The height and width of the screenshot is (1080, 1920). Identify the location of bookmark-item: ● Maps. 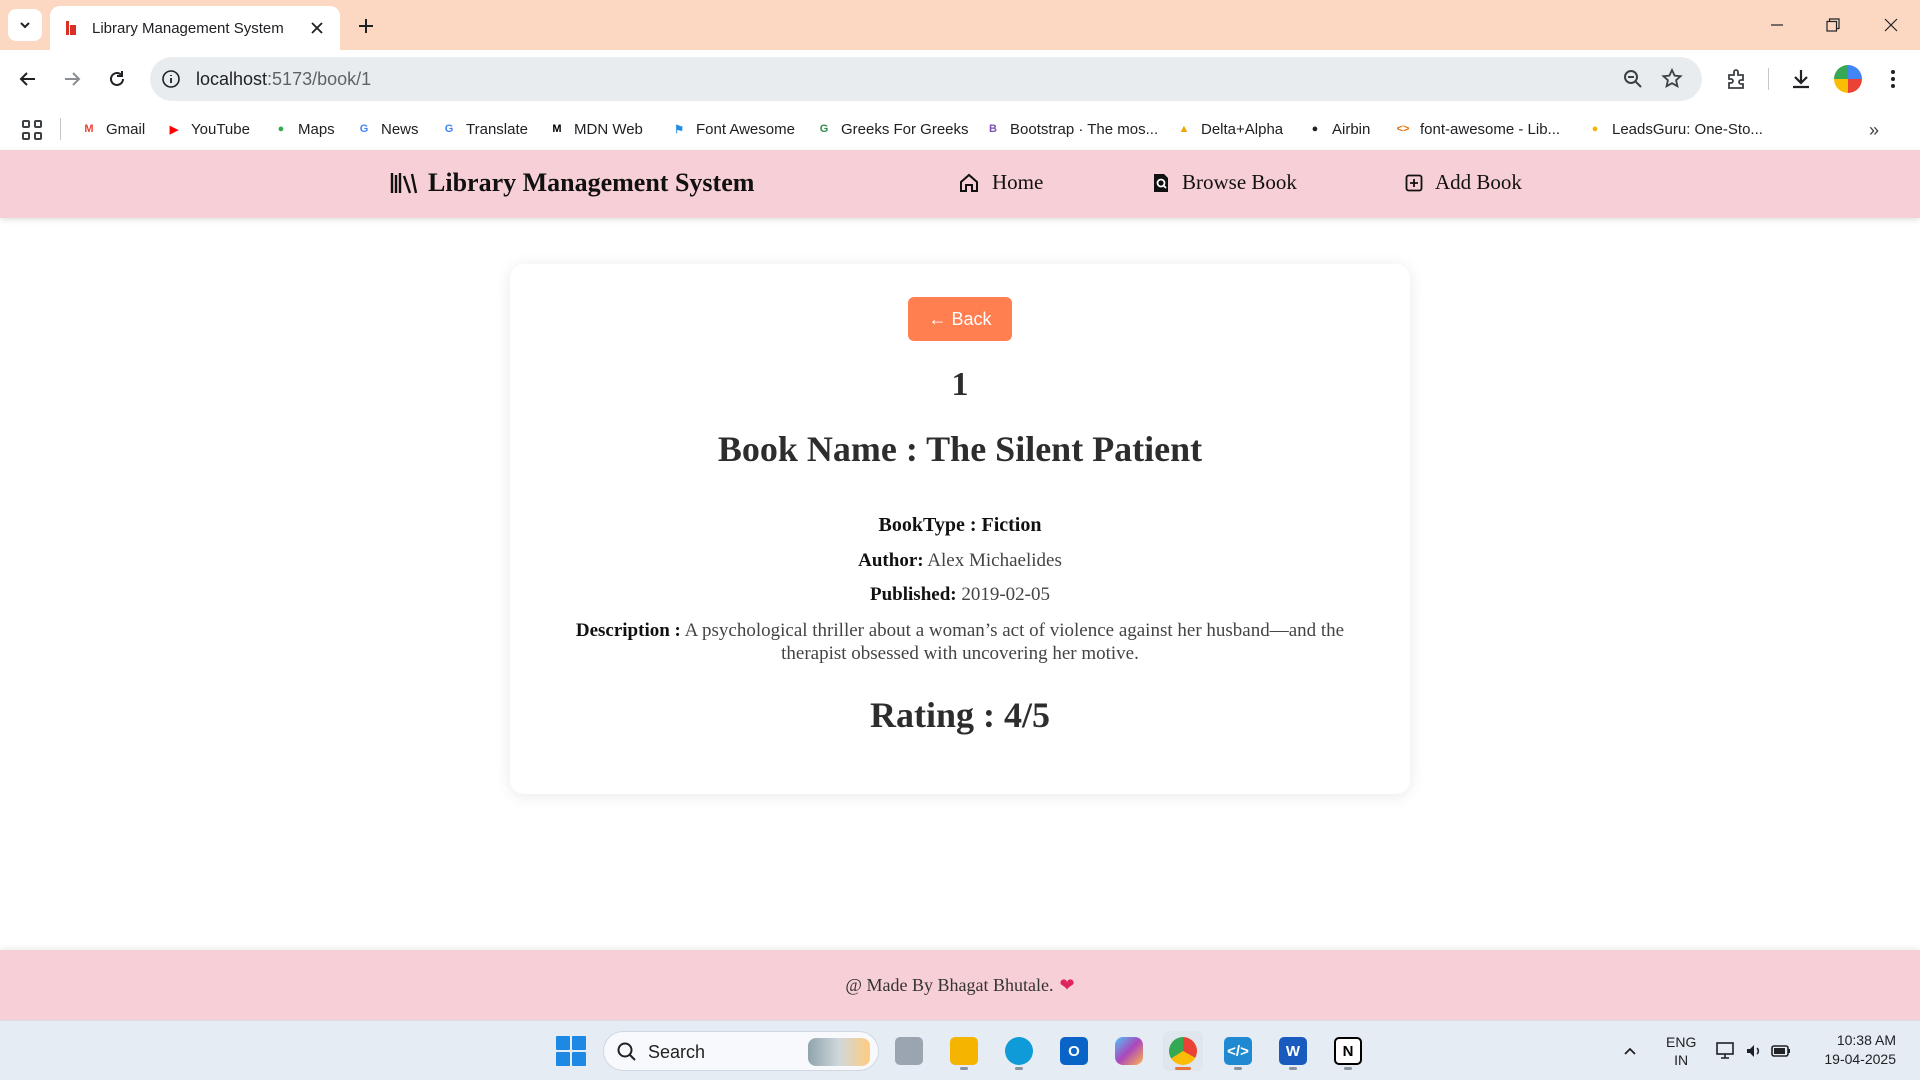
(303, 129).